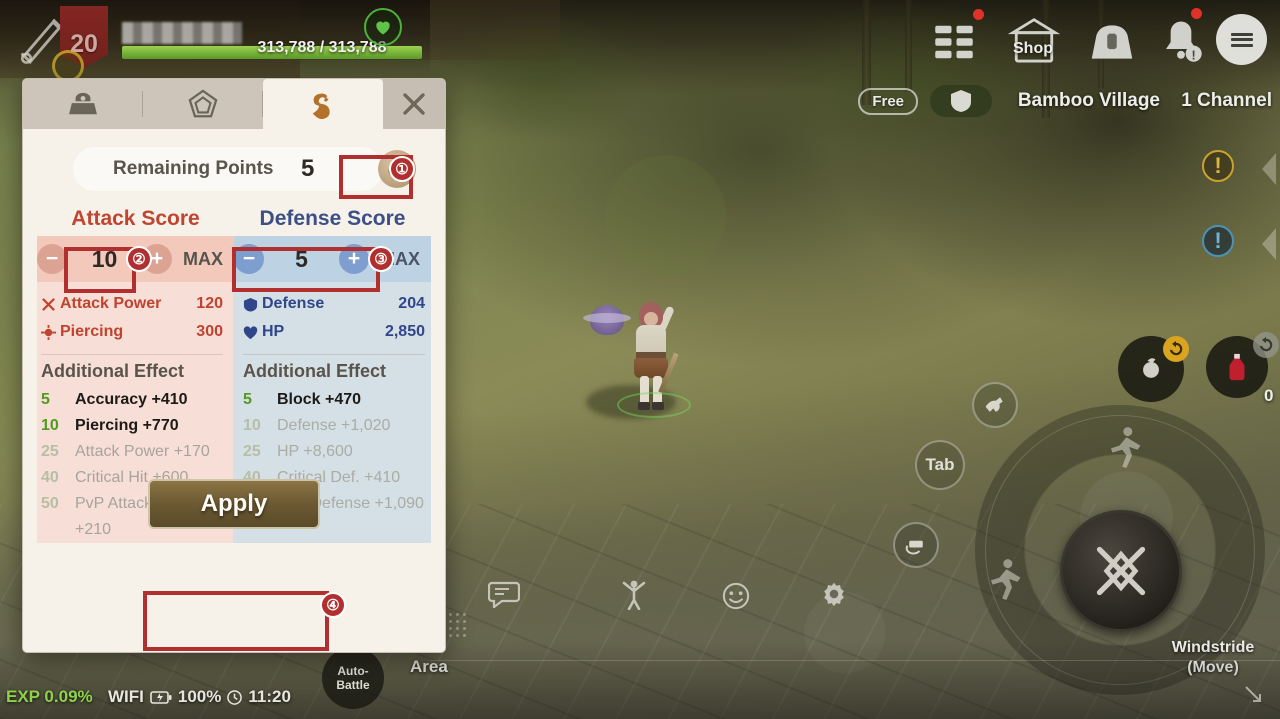 The image size is (1280, 719). I want to click on system-status-bar: WIFI 100% 11:20, so click(199, 697).